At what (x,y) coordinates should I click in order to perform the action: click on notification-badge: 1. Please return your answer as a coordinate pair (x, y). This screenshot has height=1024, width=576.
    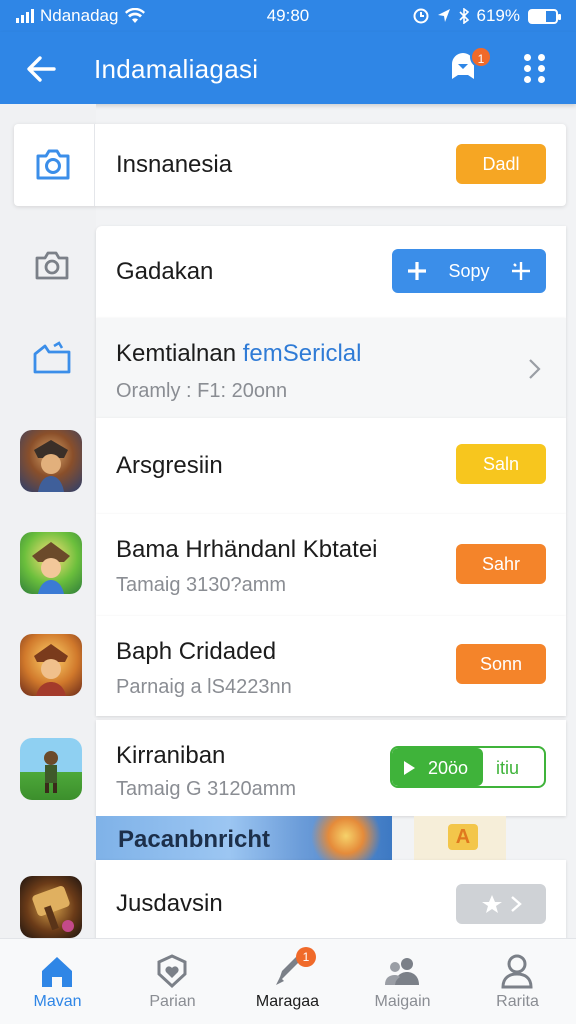
    Looking at the image, I should click on (481, 57).